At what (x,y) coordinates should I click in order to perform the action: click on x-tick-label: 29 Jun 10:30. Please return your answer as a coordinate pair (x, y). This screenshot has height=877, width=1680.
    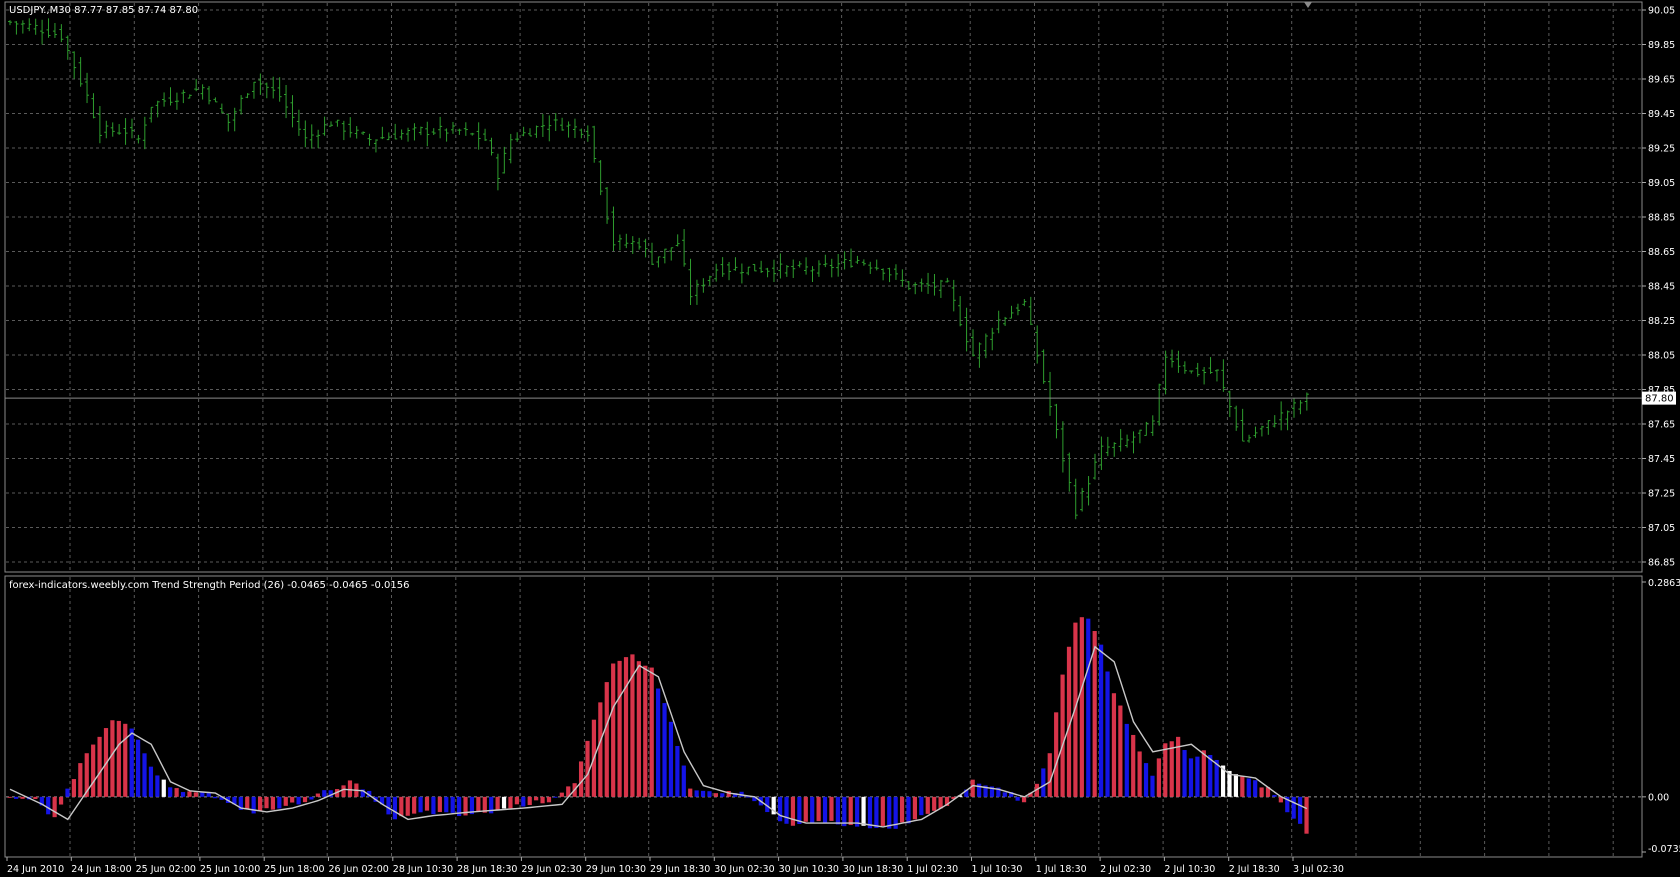
    Looking at the image, I should click on (616, 869).